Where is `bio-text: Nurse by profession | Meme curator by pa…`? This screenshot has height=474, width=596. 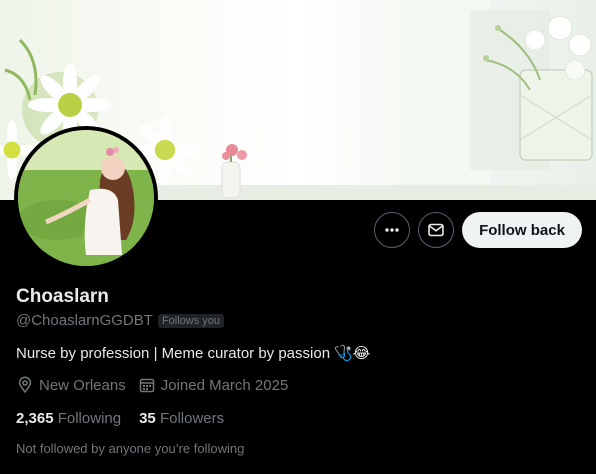 bio-text: Nurse by profession | Meme curator by pa… is located at coordinates (173, 353).